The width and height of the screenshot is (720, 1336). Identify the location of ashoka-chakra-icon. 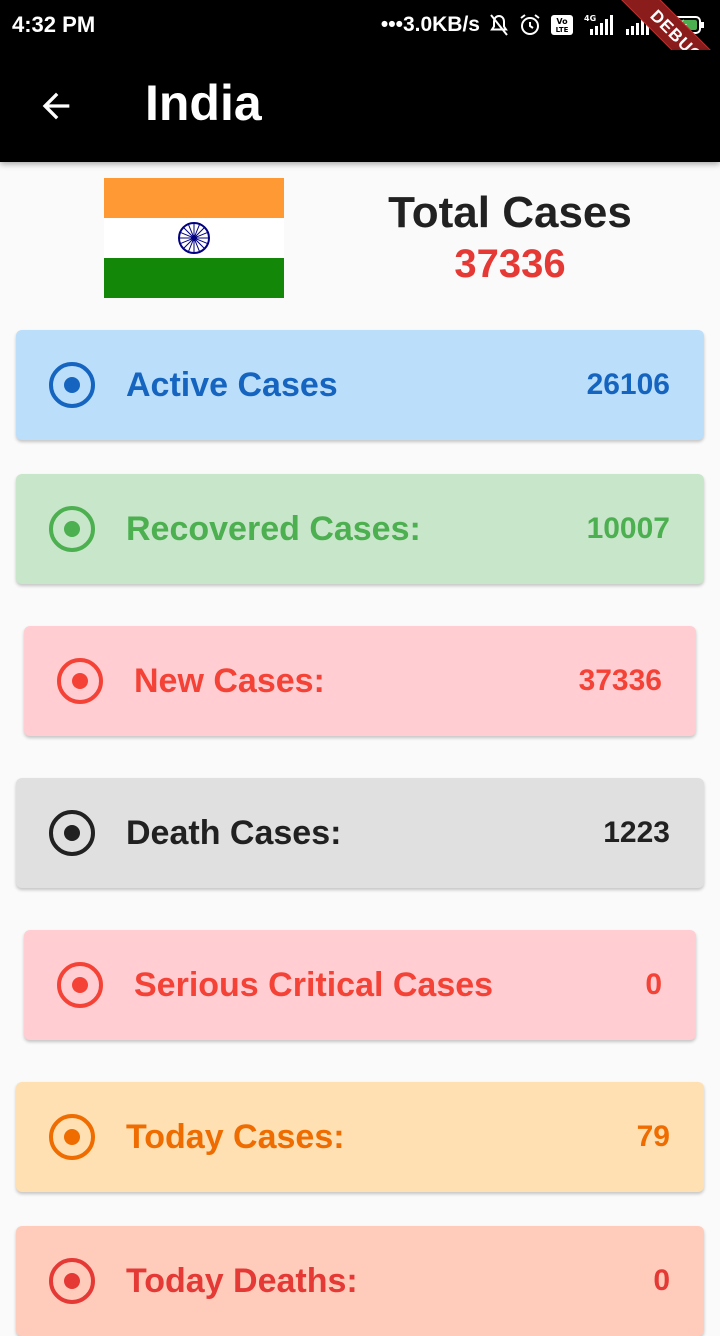
(194, 238).